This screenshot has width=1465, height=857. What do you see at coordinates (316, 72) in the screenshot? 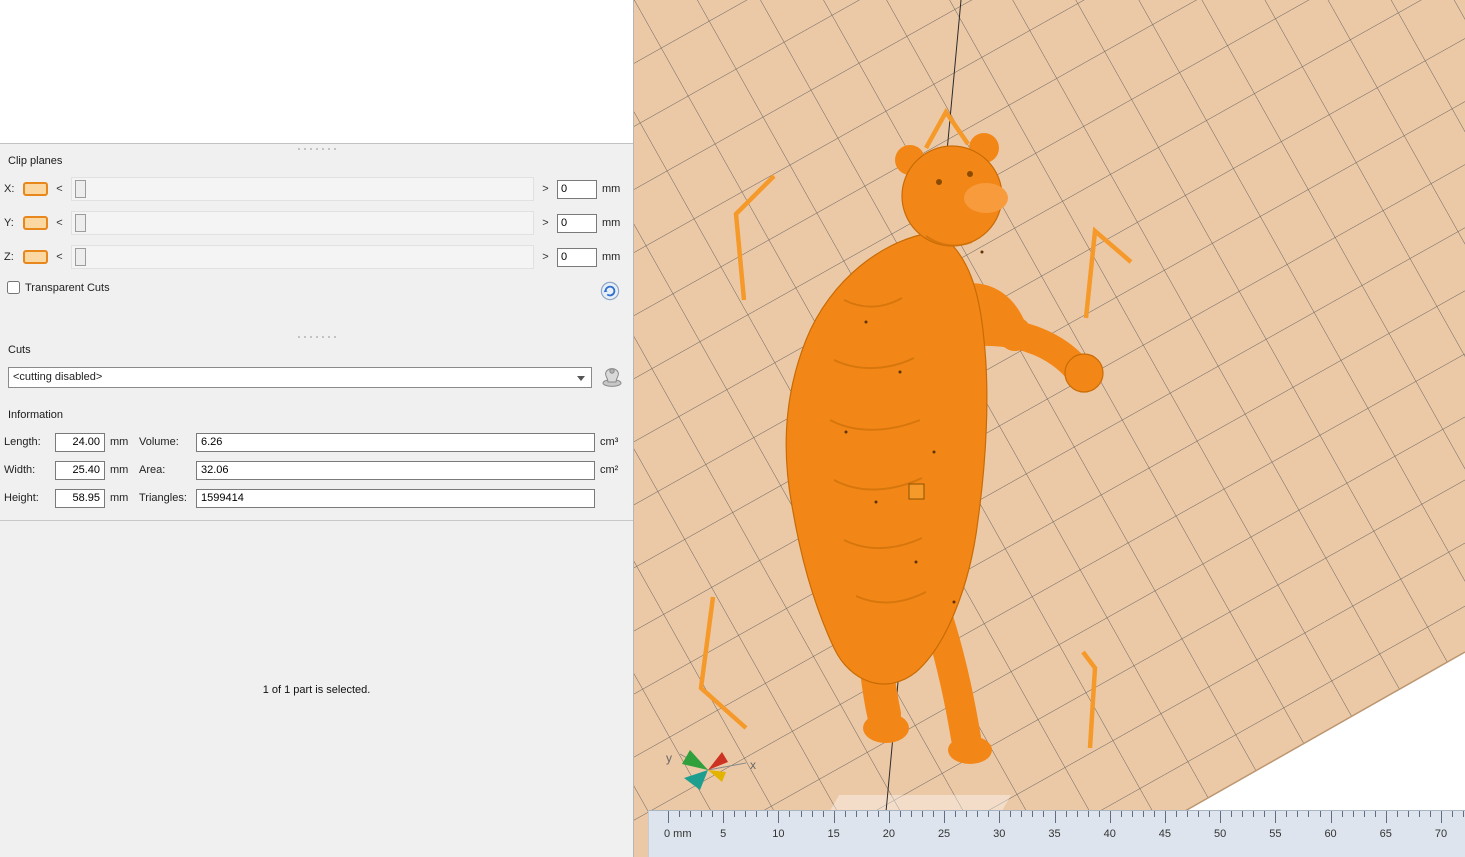
I see `parts-list-area` at bounding box center [316, 72].